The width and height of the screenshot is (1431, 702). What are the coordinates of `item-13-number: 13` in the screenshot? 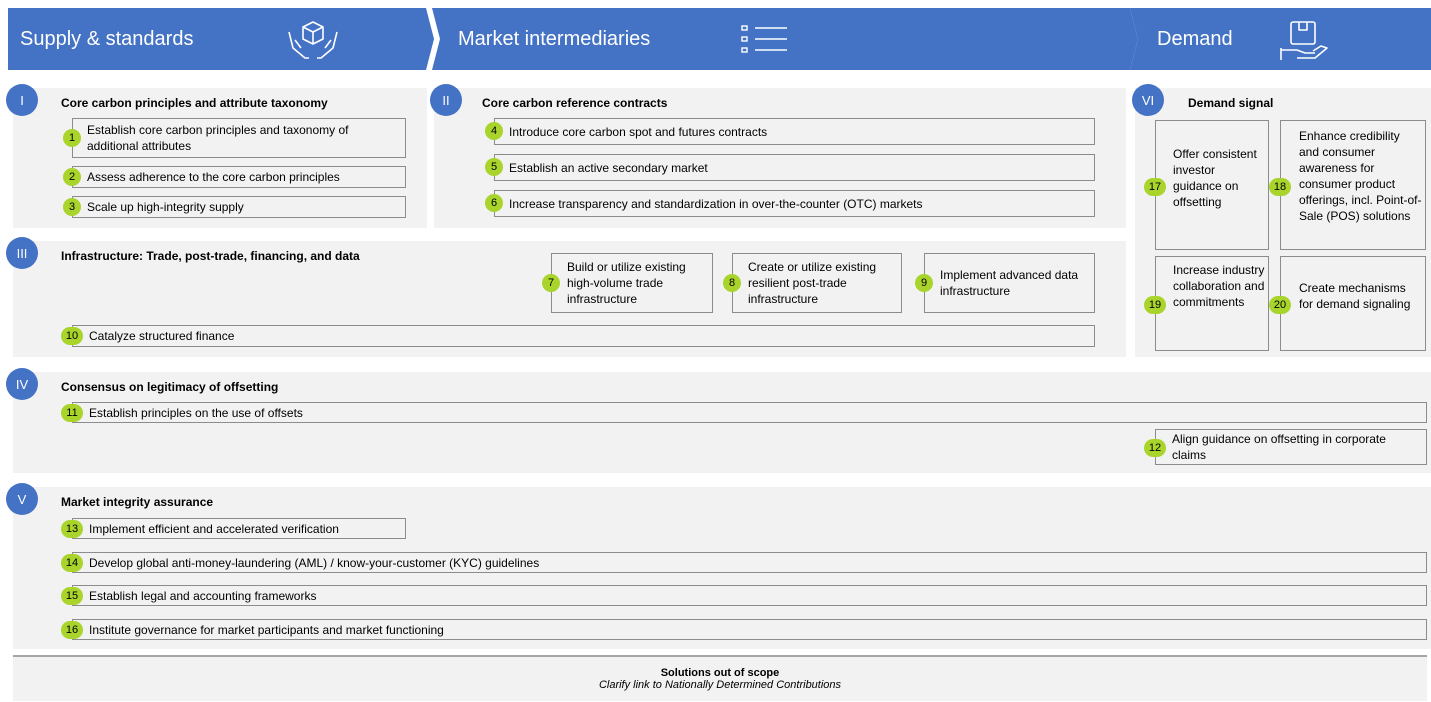 It's located at (72, 529).